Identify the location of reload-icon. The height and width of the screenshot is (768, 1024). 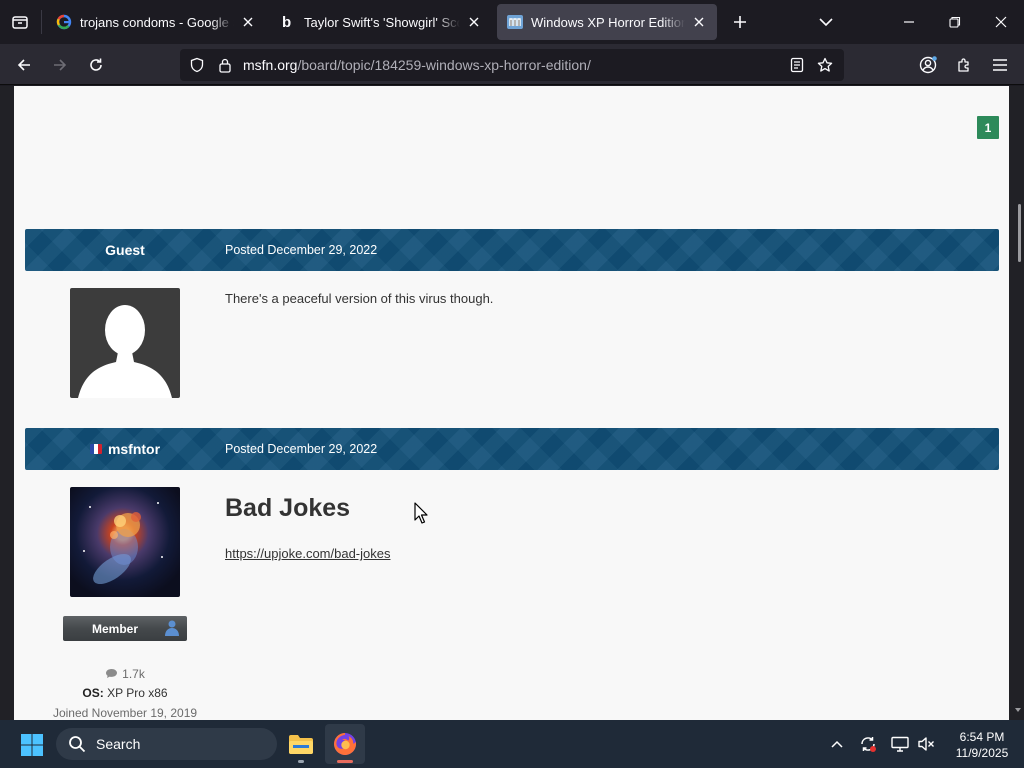
(96, 64).